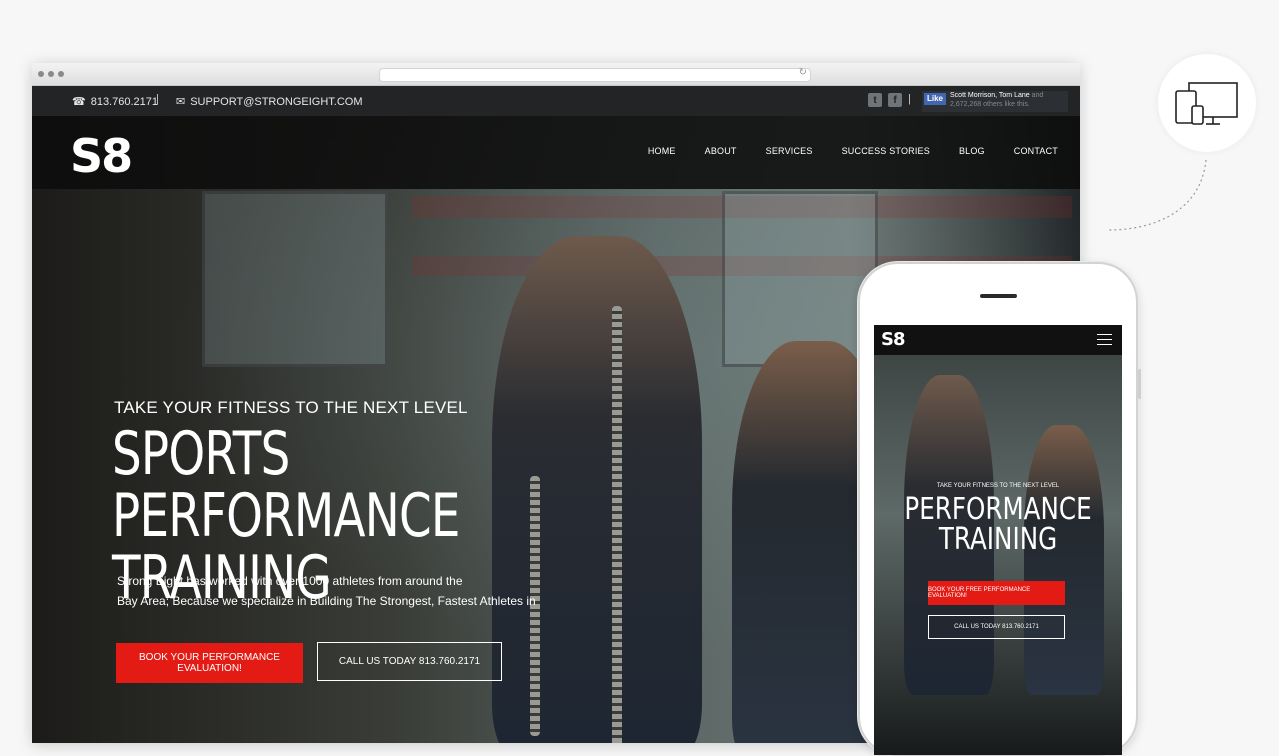 This screenshot has width=1279, height=756. I want to click on nav-success-stories: SUCCESS STORIES, so click(886, 151).